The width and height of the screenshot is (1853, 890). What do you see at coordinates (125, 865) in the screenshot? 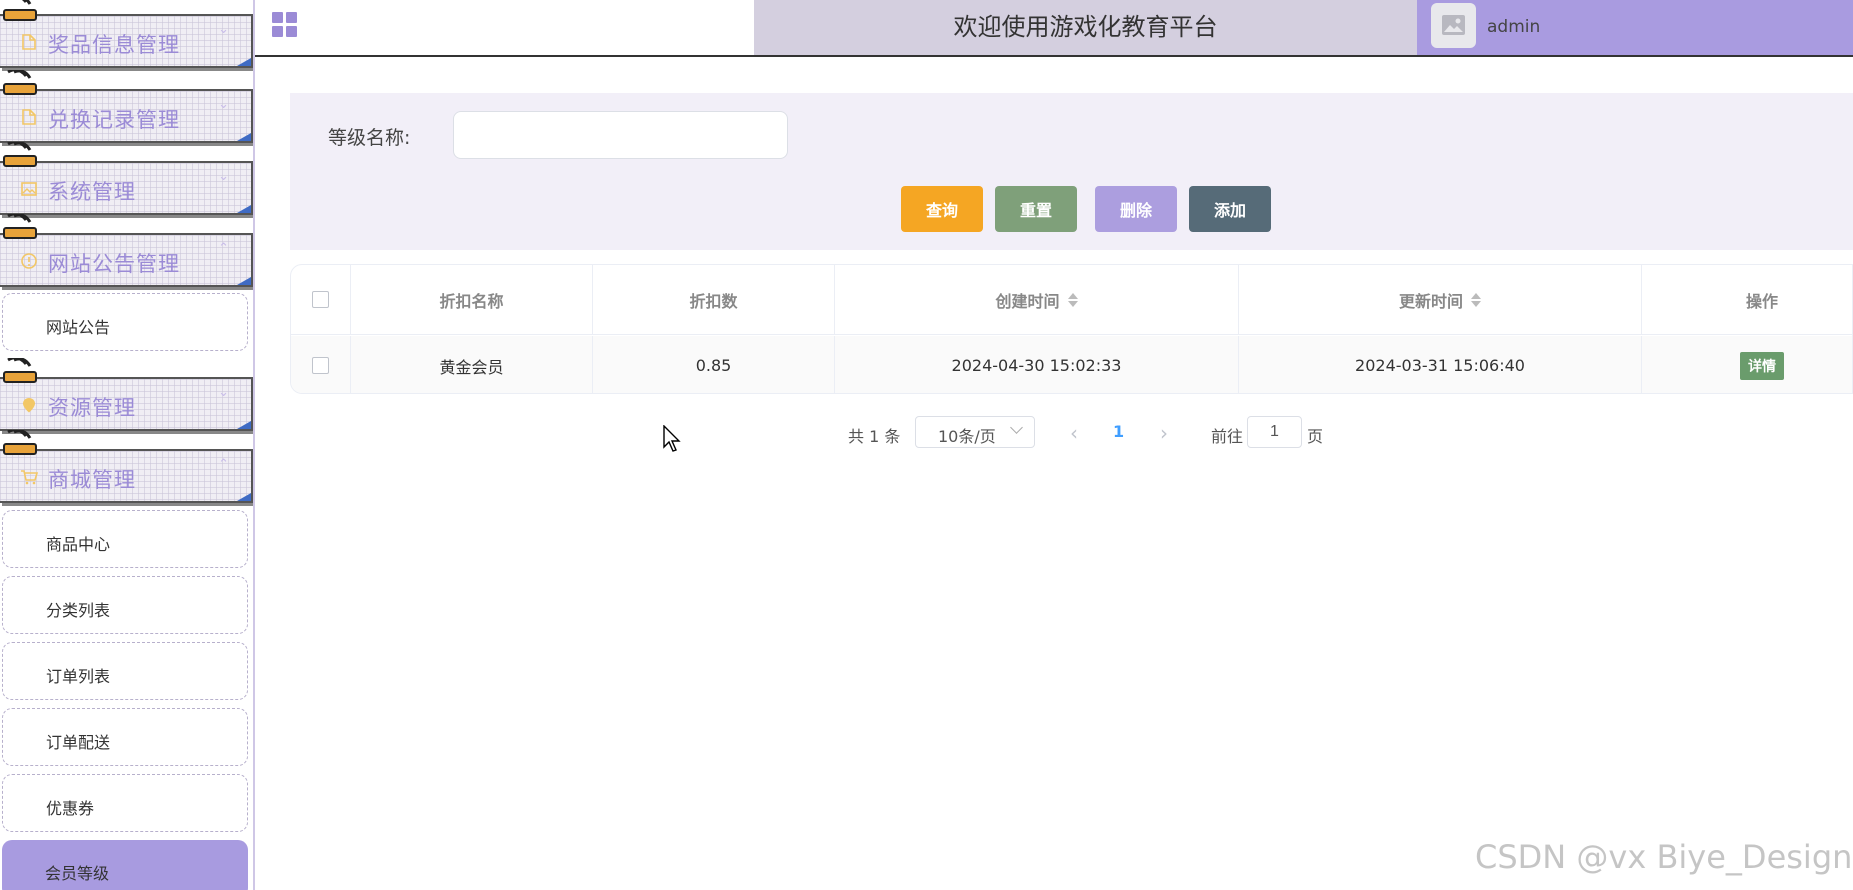
I see `sidebar-item-member-level: 会员等级` at bounding box center [125, 865].